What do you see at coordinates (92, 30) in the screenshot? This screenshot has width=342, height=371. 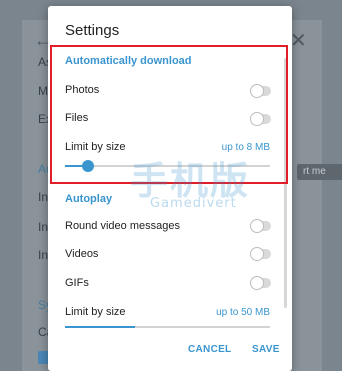 I see `dialog-title: Settings` at bounding box center [92, 30].